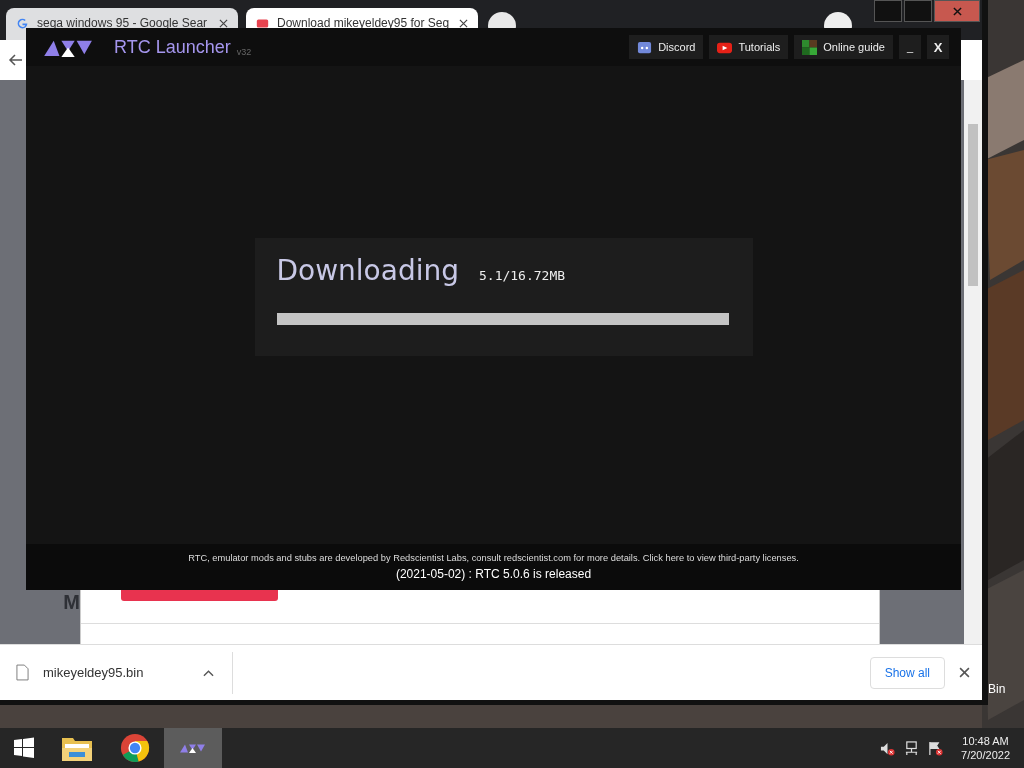  What do you see at coordinates (16, 60) in the screenshot?
I see `back-icon` at bounding box center [16, 60].